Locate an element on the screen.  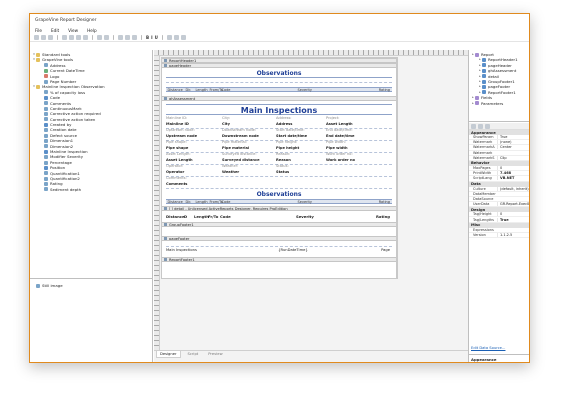
tab-preview: Preview is located at coordinates (215, 354).